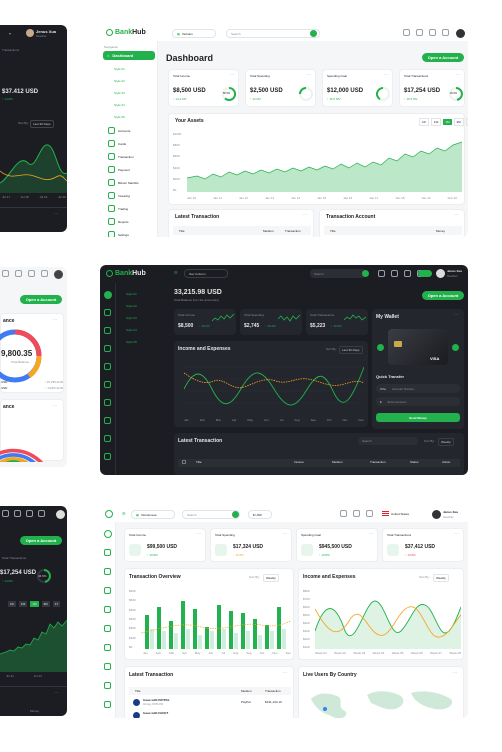  What do you see at coordinates (129, 55) in the screenshot?
I see `sidebar-item-dashboard: ⌂ Dashboard` at bounding box center [129, 55].